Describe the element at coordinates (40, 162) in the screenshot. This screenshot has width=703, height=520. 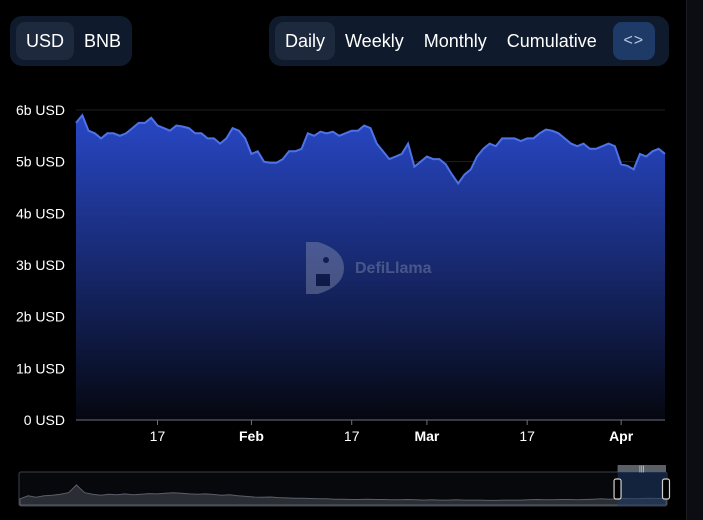
I see `y-tick-label: 5b USD` at that location.